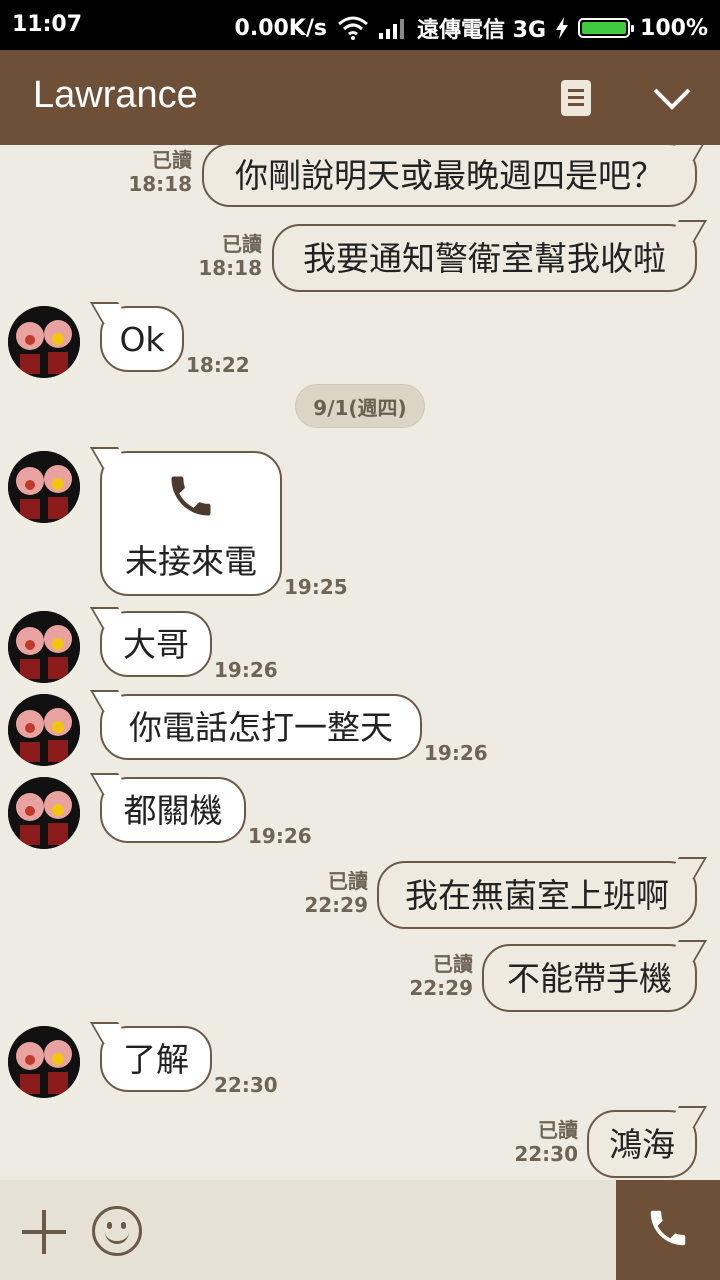 The height and width of the screenshot is (1280, 720). I want to click on battery-icon, so click(606, 28).